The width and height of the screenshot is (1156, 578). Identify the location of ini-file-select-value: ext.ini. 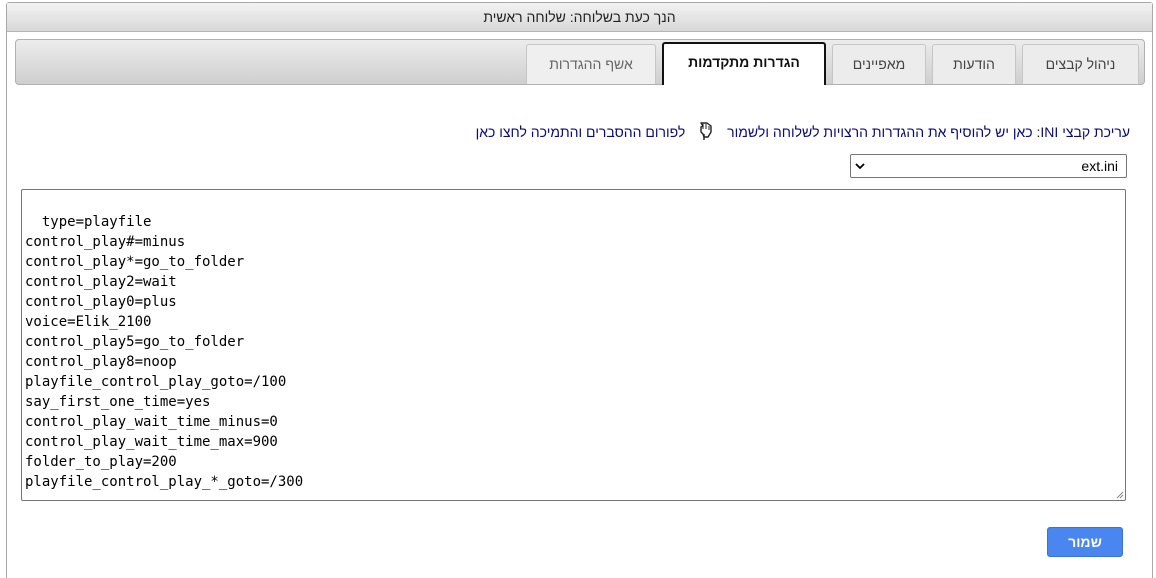
(1099, 166).